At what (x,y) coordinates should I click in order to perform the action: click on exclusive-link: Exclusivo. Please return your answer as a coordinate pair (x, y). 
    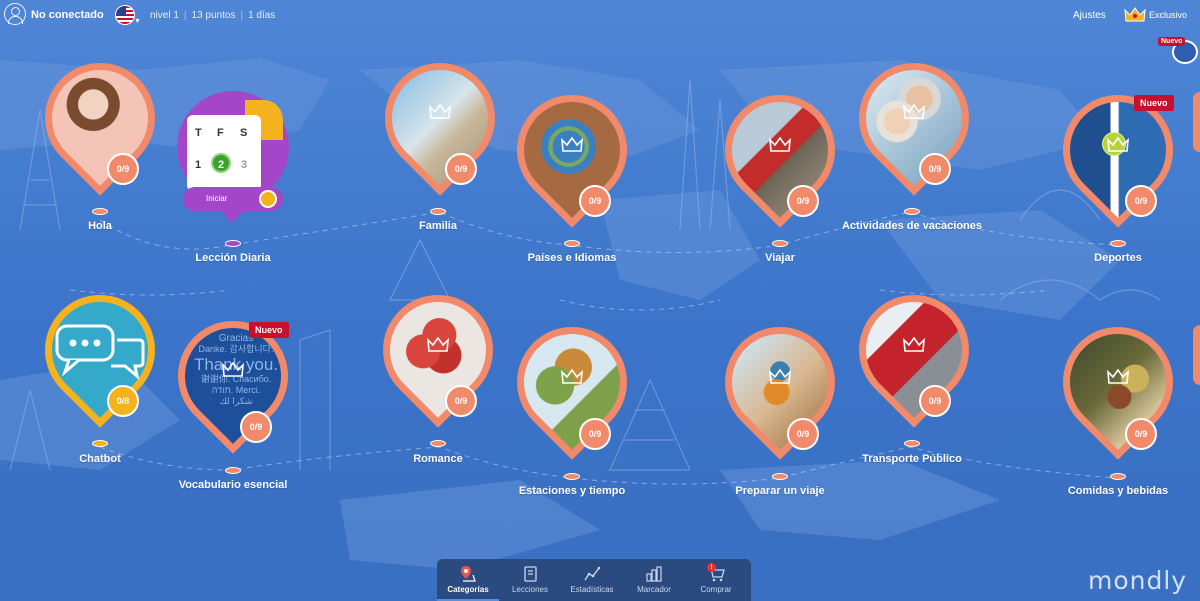
    Looking at the image, I should click on (1168, 15).